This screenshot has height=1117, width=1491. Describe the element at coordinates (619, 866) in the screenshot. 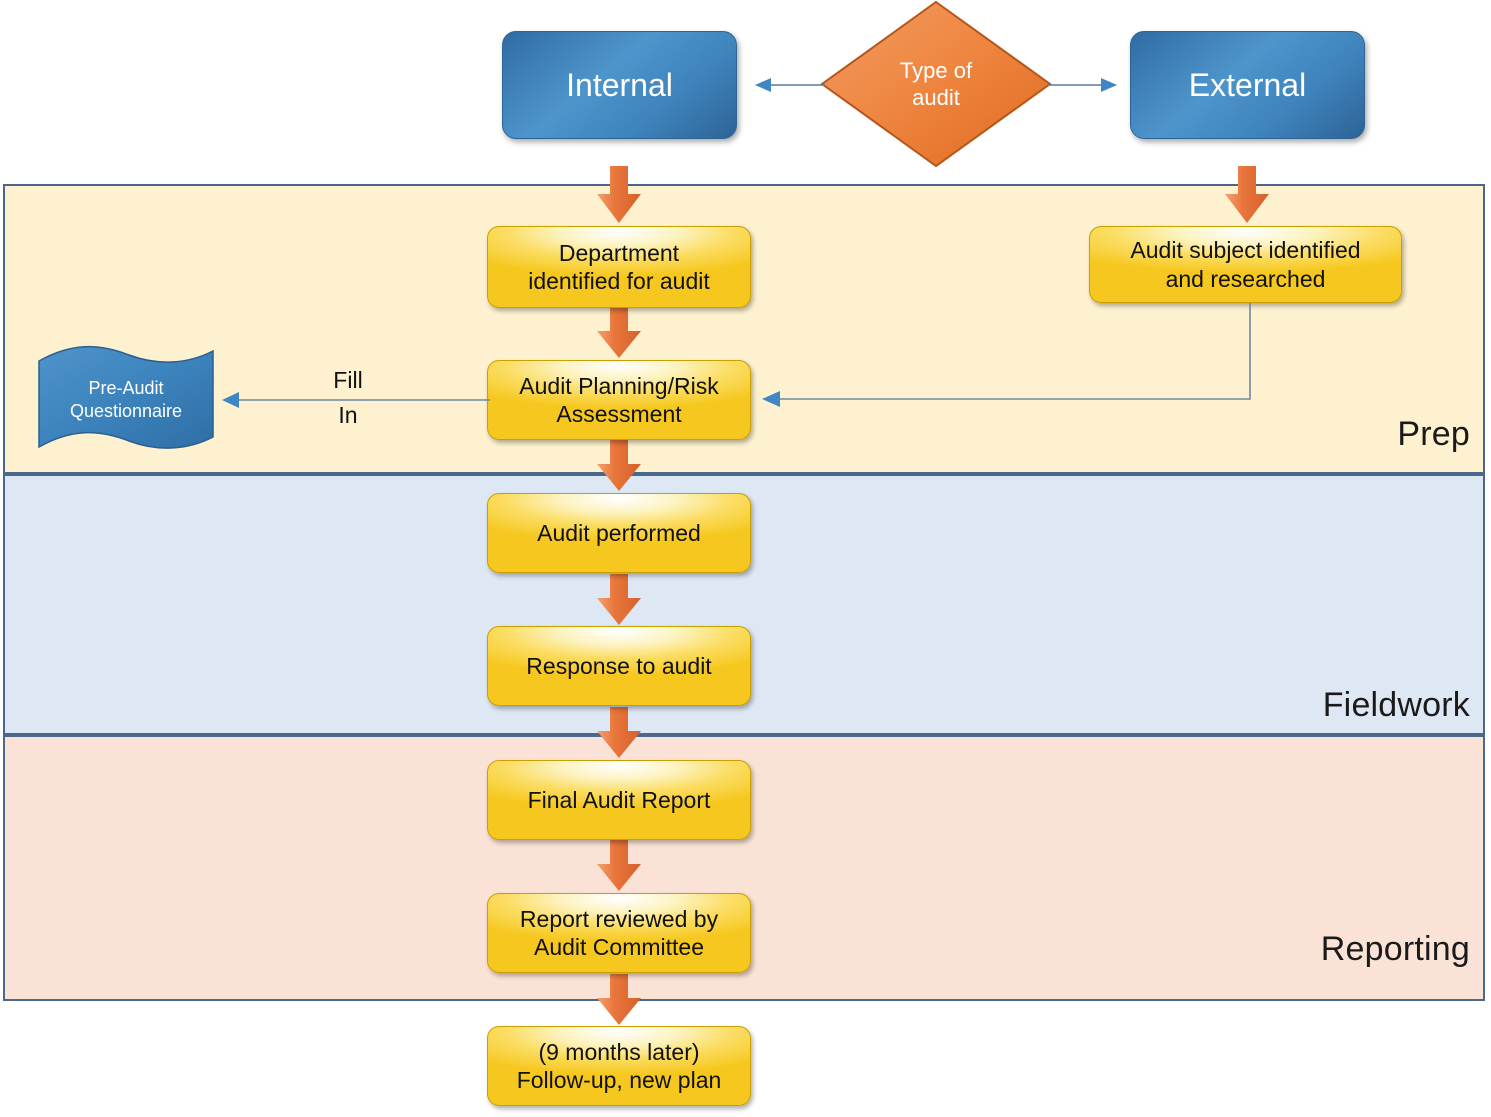

I see `arrow-final-report-to-review` at that location.